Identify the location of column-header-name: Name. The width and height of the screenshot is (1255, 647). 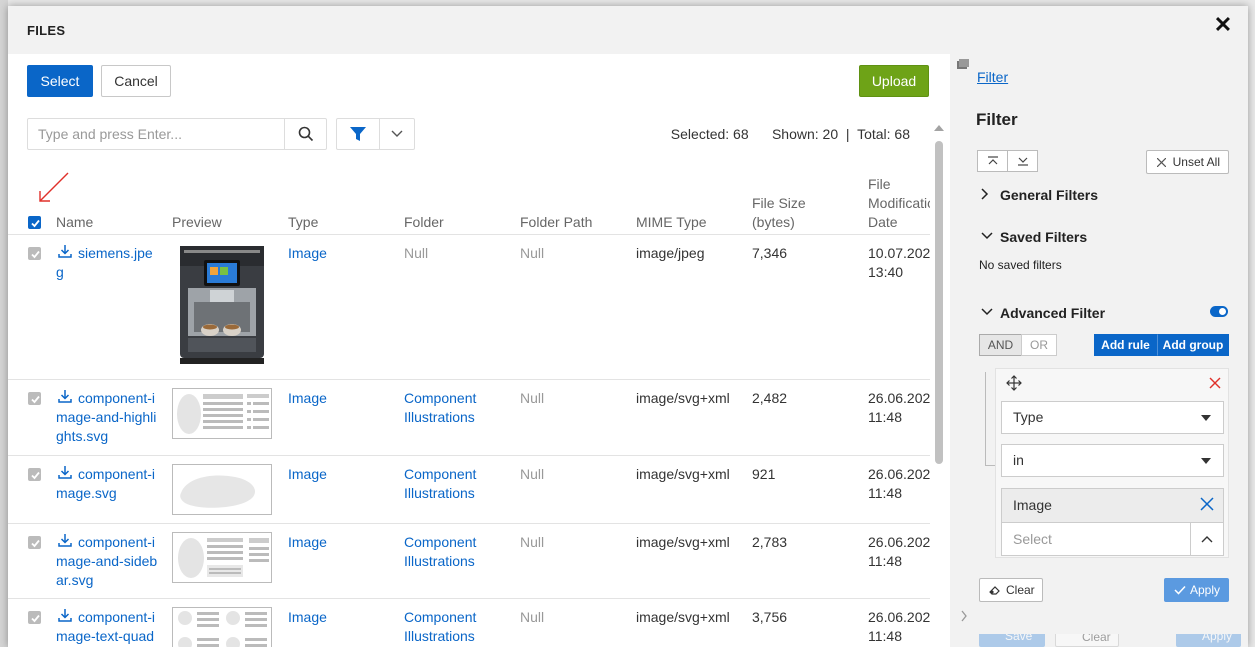
(74, 222).